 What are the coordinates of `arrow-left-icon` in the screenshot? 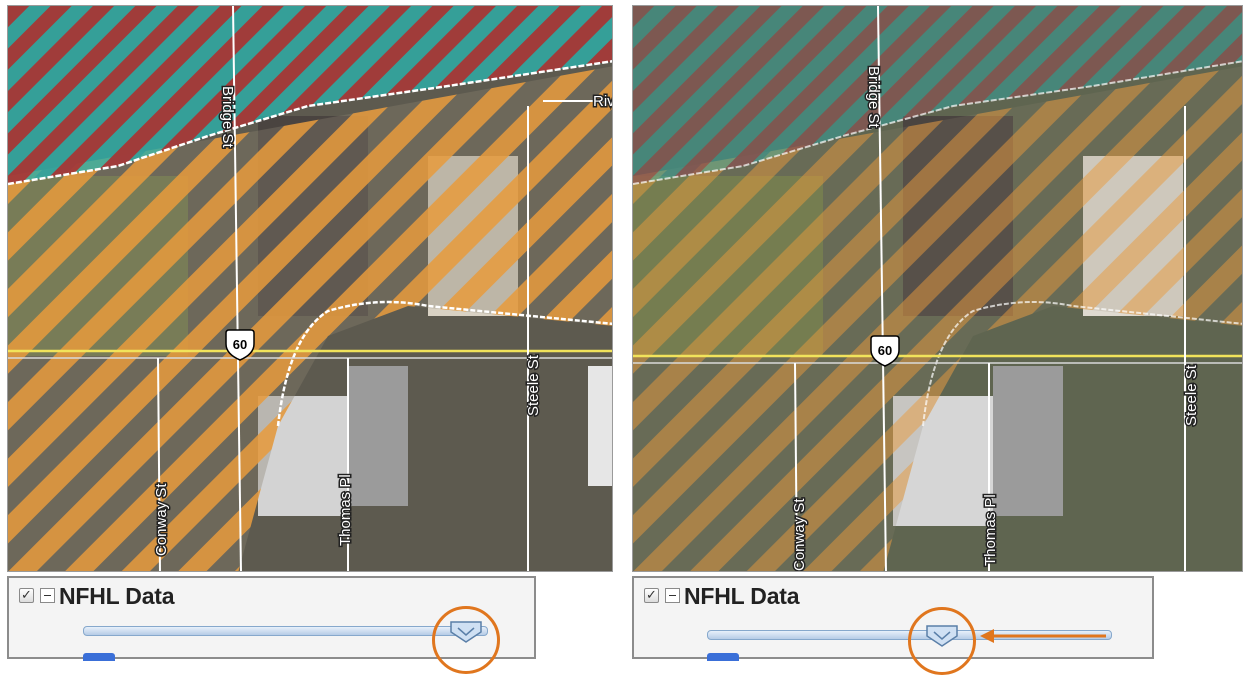 It's located at (1043, 636).